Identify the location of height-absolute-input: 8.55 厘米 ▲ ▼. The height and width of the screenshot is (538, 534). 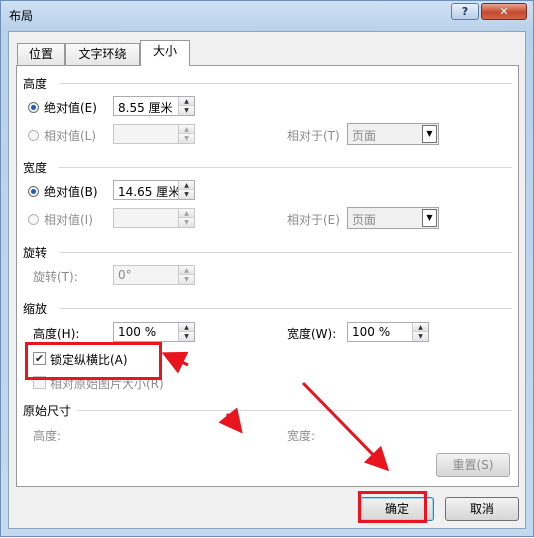
(154, 106).